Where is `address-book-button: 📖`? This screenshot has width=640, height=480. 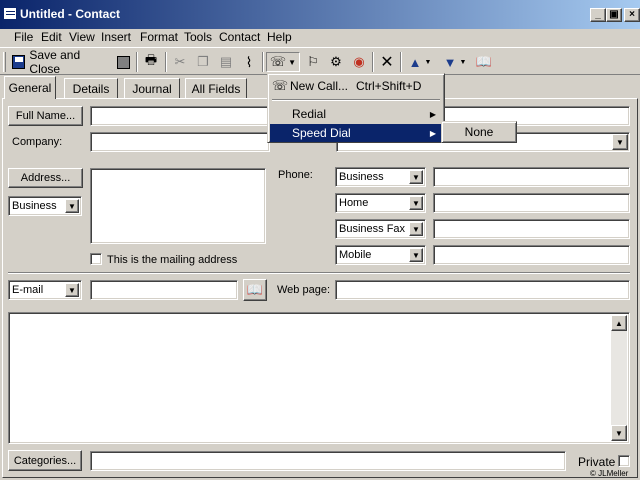
address-book-button: 📖 is located at coordinates (484, 62).